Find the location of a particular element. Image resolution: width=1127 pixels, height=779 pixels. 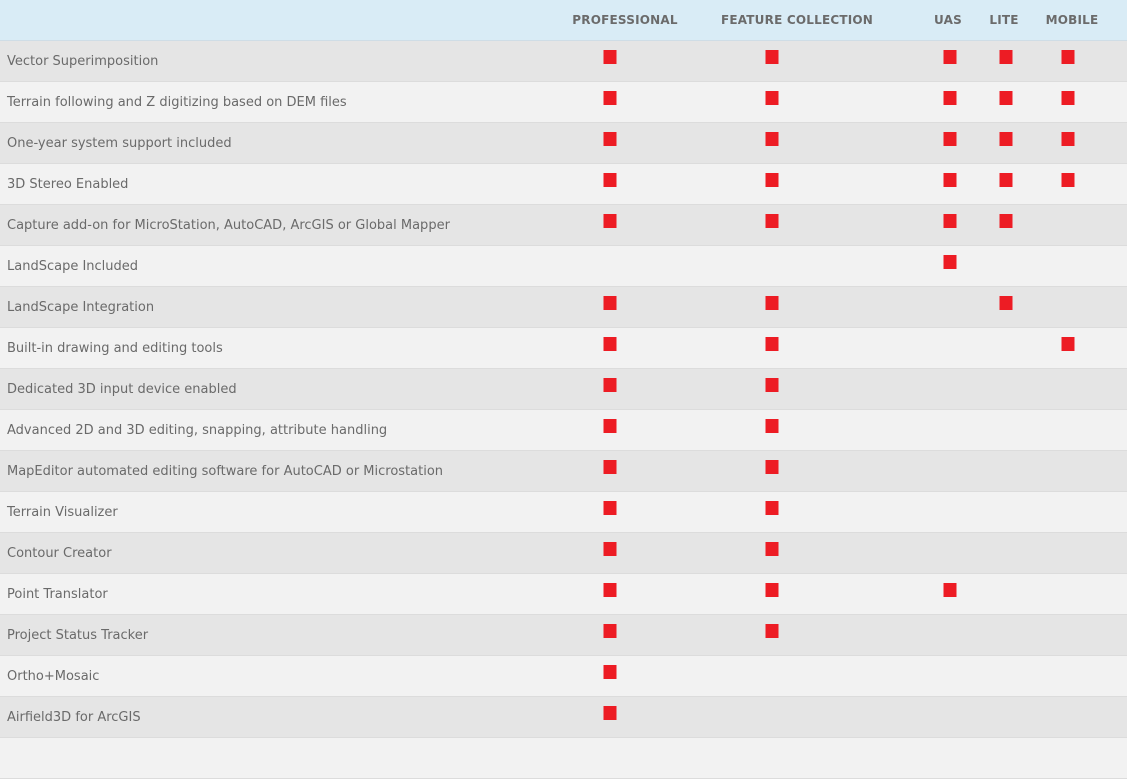

table-row: Terrain Visualizer is located at coordinates (563, 512).